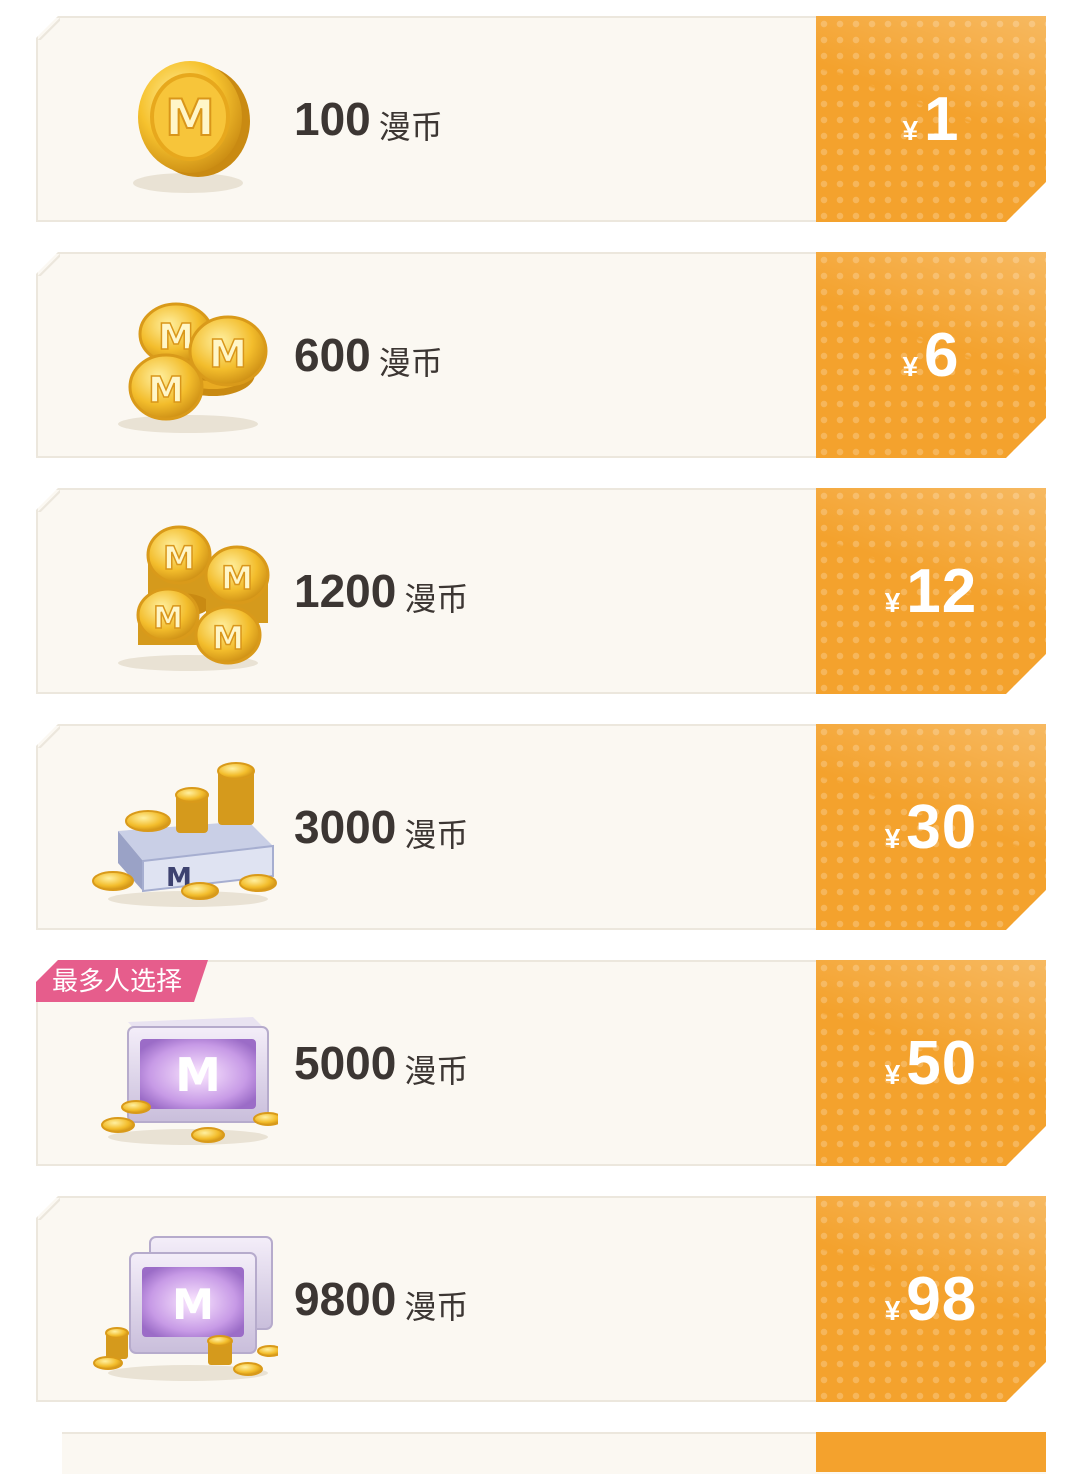 This screenshot has width=1080, height=1474. Describe the element at coordinates (345, 591) in the screenshot. I see `amount-number: 1200` at that location.